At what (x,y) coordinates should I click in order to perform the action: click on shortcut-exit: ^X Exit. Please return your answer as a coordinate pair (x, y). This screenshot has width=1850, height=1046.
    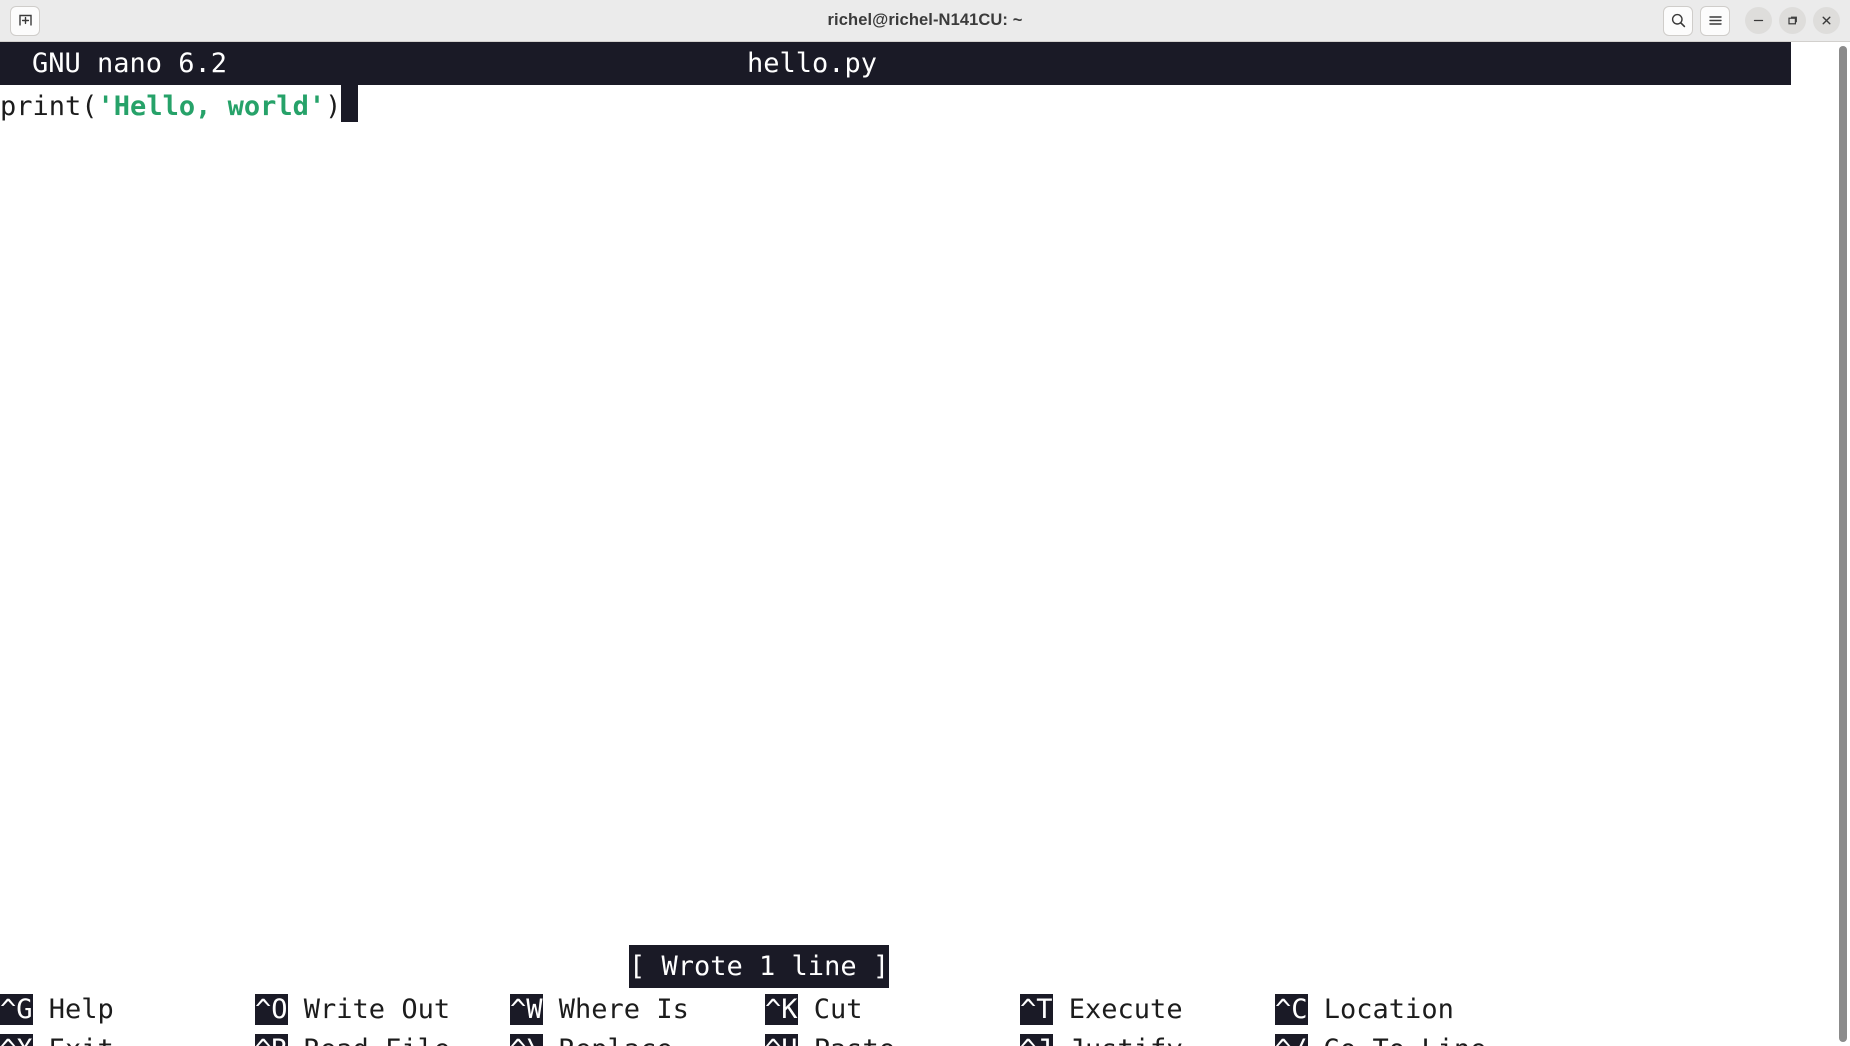
    Looking at the image, I should click on (57, 1037).